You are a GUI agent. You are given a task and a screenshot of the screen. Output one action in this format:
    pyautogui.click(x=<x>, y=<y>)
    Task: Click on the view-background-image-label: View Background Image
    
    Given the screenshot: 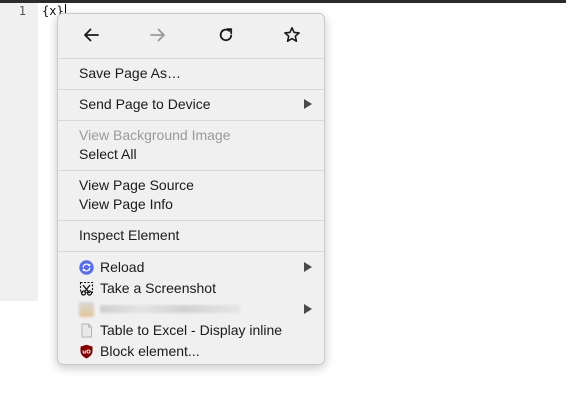 What is the action you would take?
    pyautogui.click(x=155, y=135)
    